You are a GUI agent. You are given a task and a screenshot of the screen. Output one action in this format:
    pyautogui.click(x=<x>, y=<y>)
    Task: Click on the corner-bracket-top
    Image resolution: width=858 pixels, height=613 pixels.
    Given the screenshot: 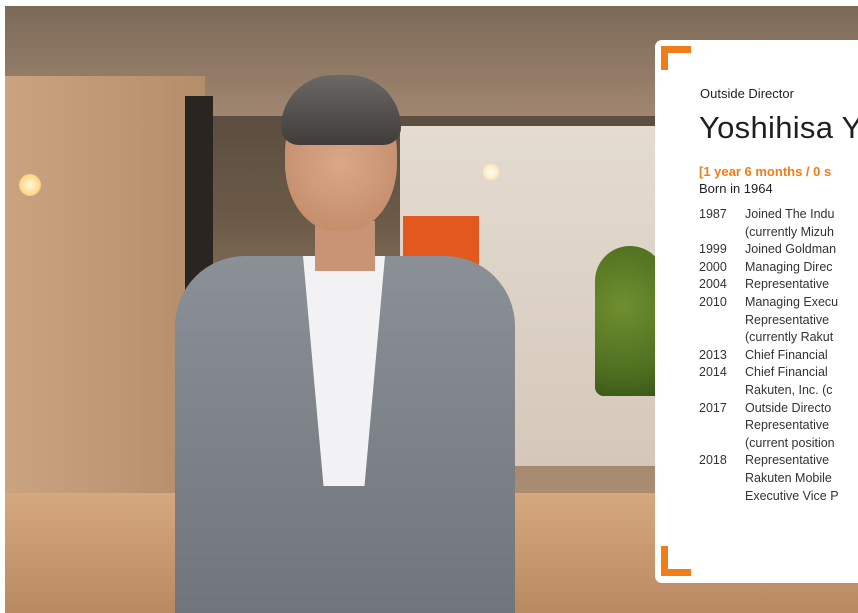 What is the action you would take?
    pyautogui.click(x=664, y=58)
    